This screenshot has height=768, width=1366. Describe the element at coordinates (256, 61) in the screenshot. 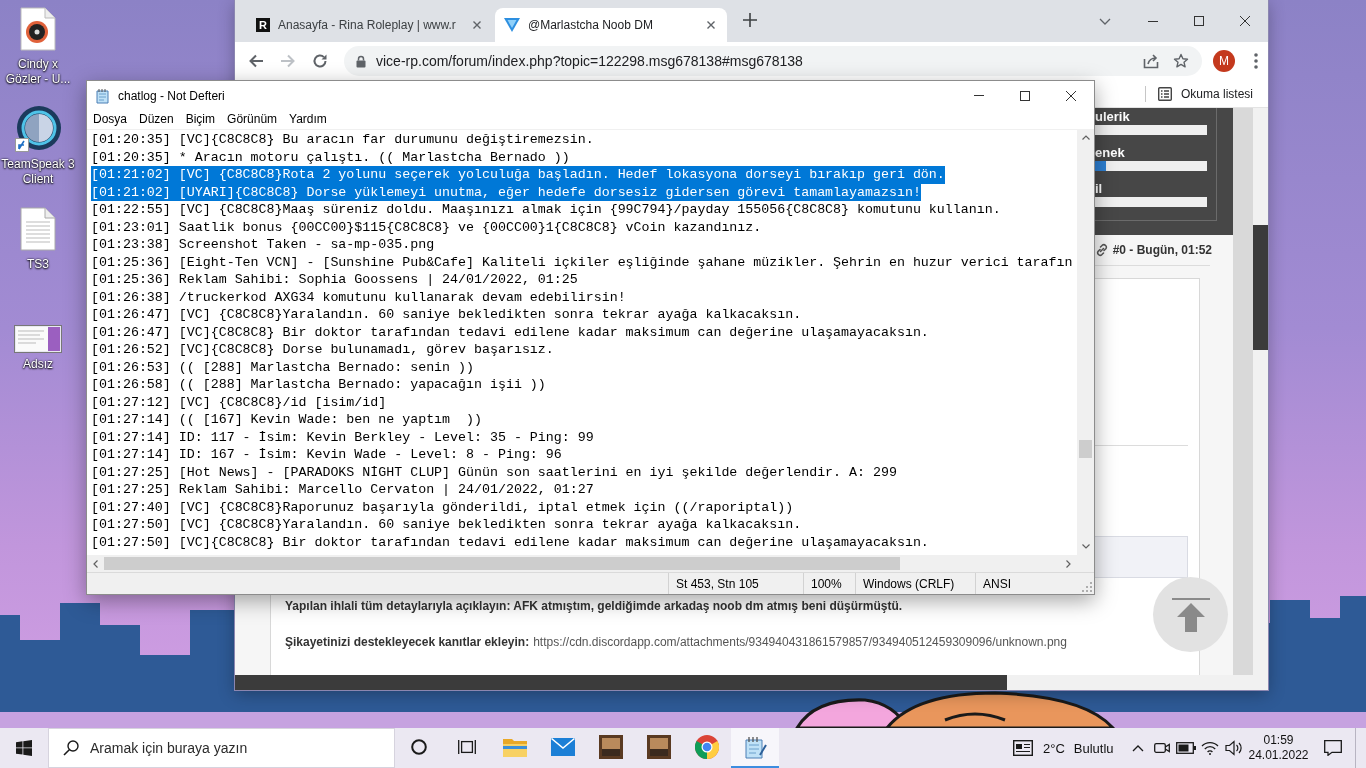

I see `back-arrow-icon` at that location.